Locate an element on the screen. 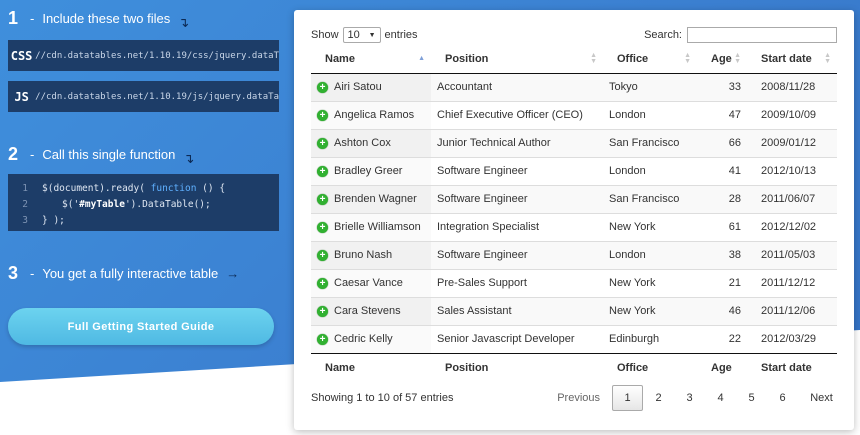  column-header-position: Position ▲ ▼ is located at coordinates (517, 60).